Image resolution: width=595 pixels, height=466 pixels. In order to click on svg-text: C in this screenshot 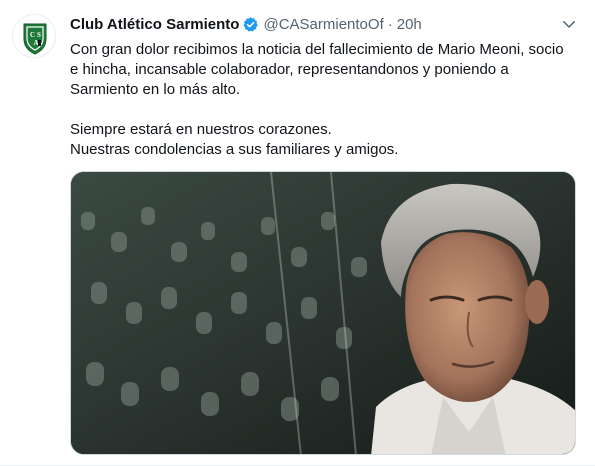, I will do `click(32, 35)`.